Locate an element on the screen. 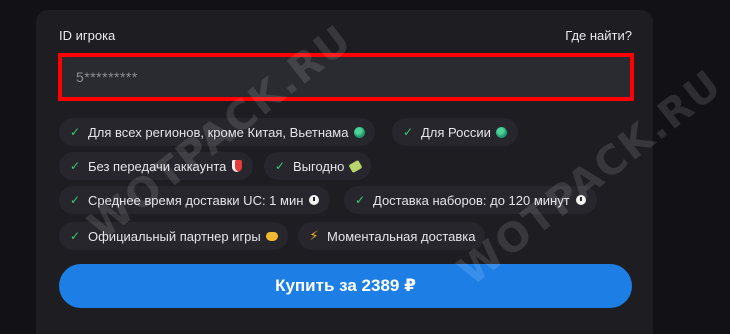  feature-chip-official-partner: ✓ Официальный партнер игры is located at coordinates (173, 236).